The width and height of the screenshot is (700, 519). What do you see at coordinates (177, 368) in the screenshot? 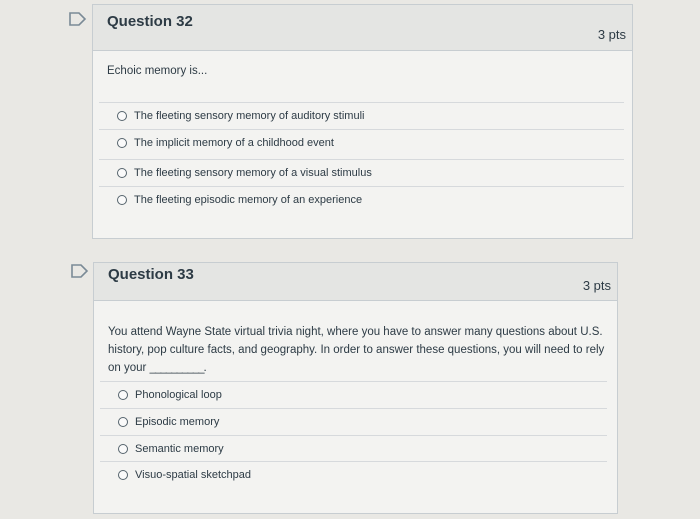
I see `fill-in-blank: __________` at bounding box center [177, 368].